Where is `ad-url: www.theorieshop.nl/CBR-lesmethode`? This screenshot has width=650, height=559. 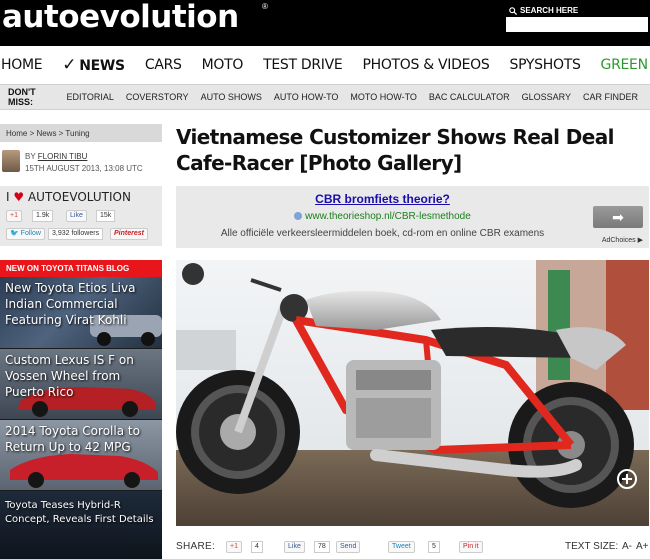
ad-url: www.theorieshop.nl/CBR-lesmethode is located at coordinates (382, 216).